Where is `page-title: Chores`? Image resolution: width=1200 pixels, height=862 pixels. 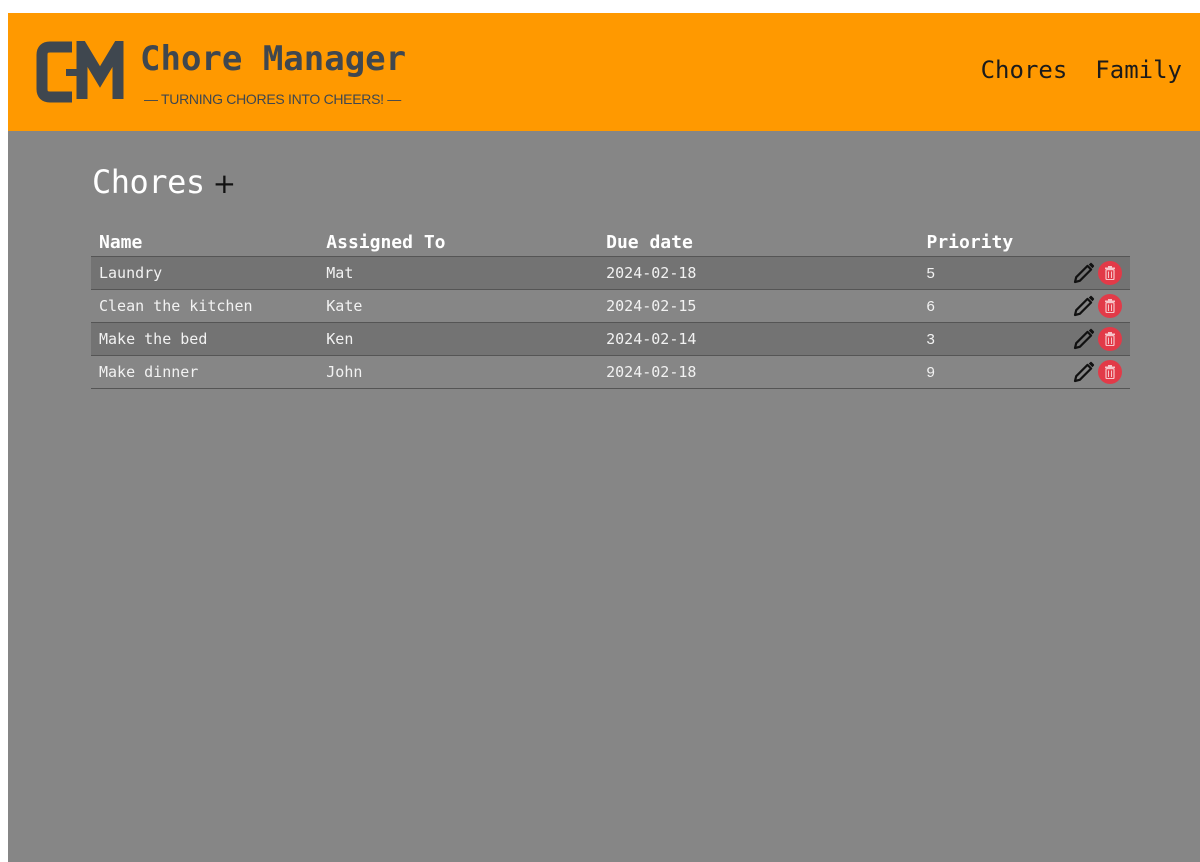
page-title: Chores is located at coordinates (148, 182).